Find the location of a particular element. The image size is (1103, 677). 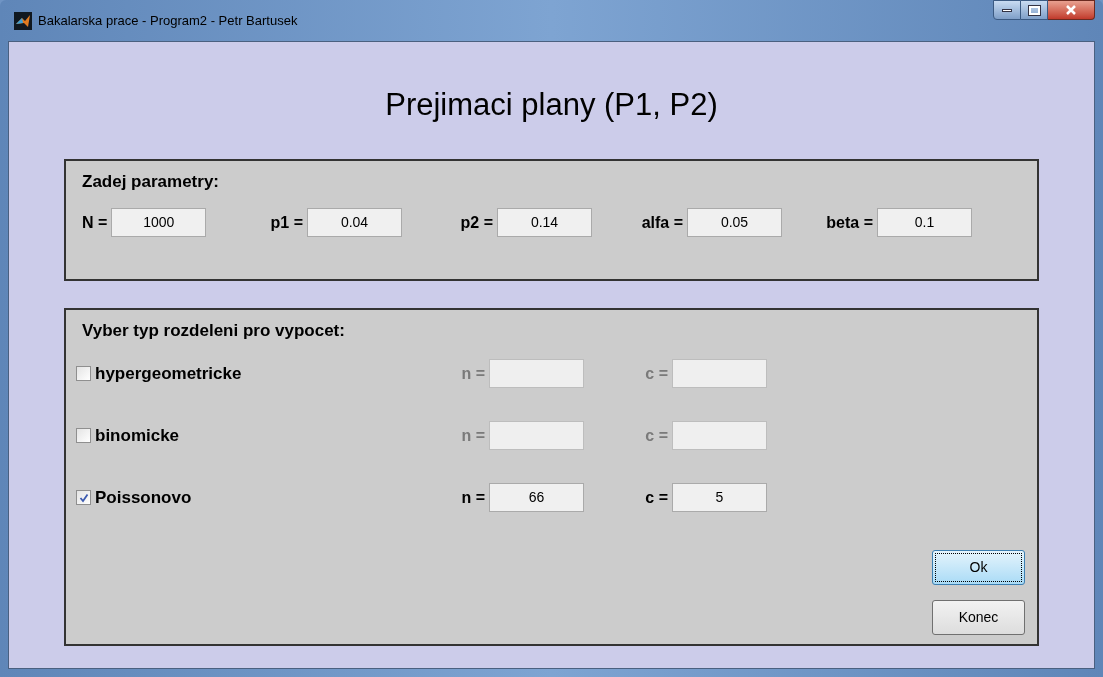

input-field: 1000 is located at coordinates (159, 222).